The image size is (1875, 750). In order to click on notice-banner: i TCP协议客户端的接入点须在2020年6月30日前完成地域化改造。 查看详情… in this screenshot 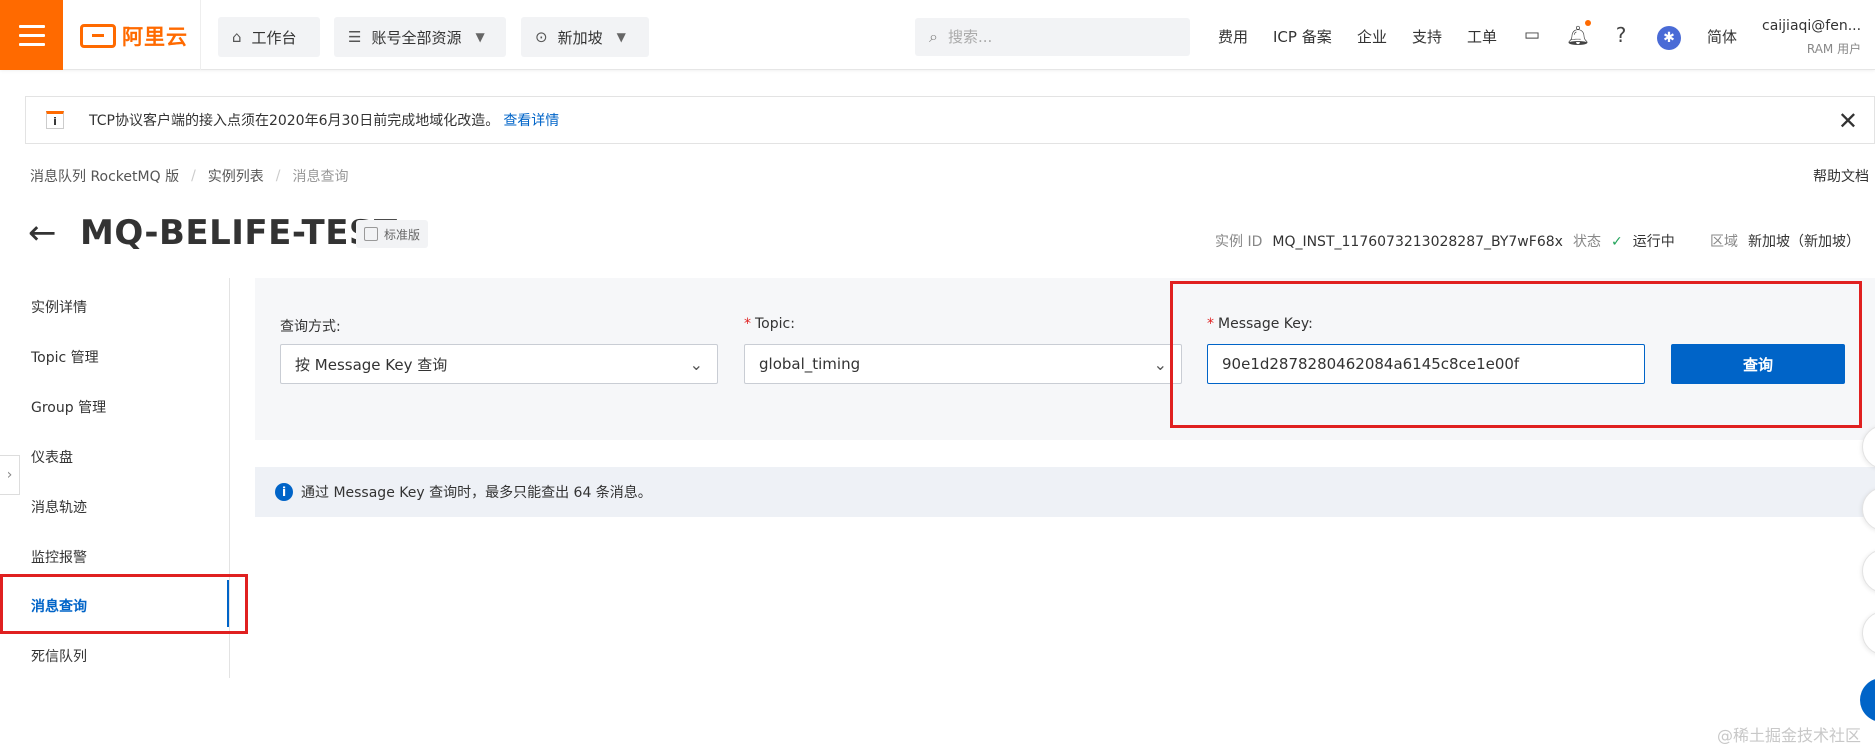, I will do `click(950, 120)`.